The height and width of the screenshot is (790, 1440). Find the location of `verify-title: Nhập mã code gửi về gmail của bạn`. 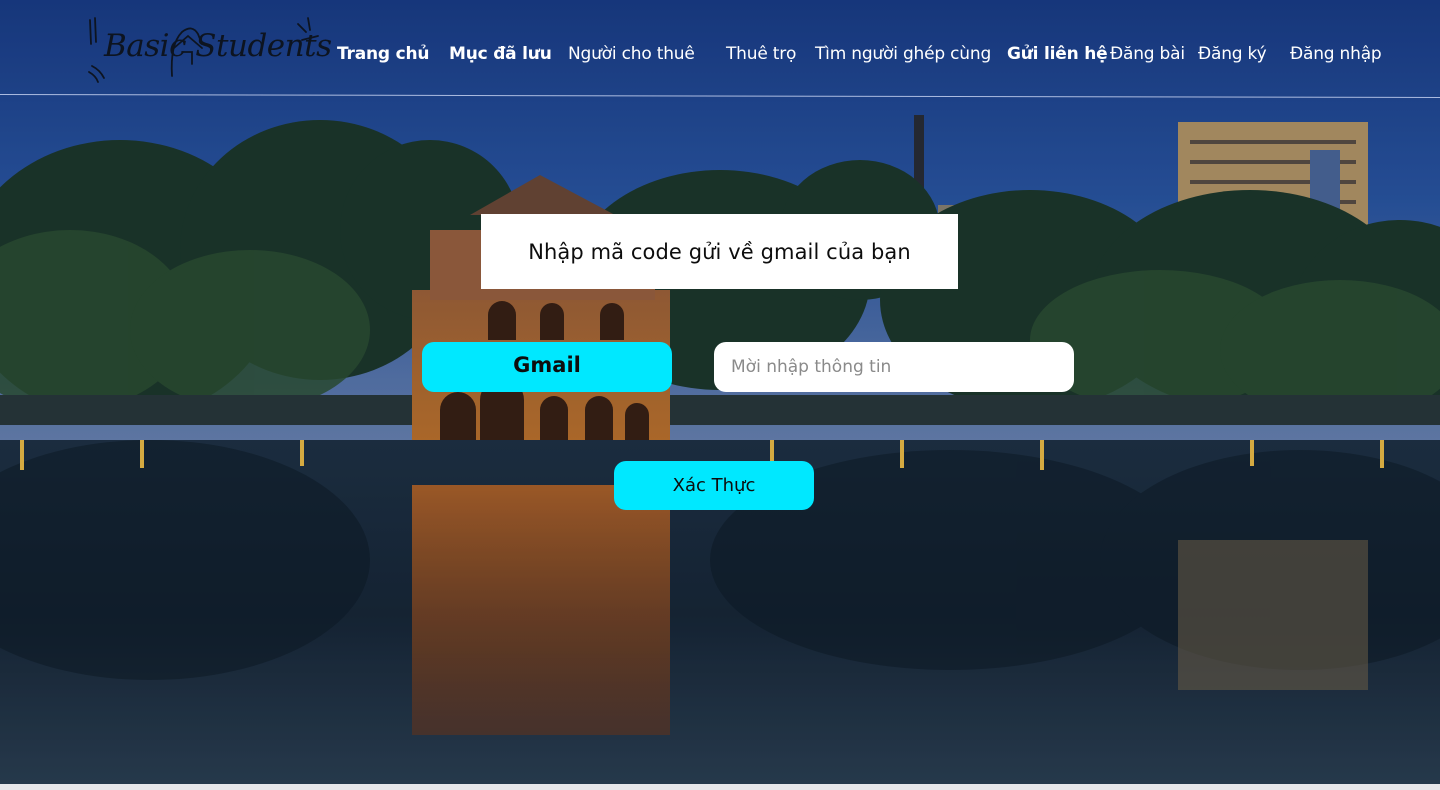

verify-title: Nhập mã code gửi về gmail của bạn is located at coordinates (719, 251).